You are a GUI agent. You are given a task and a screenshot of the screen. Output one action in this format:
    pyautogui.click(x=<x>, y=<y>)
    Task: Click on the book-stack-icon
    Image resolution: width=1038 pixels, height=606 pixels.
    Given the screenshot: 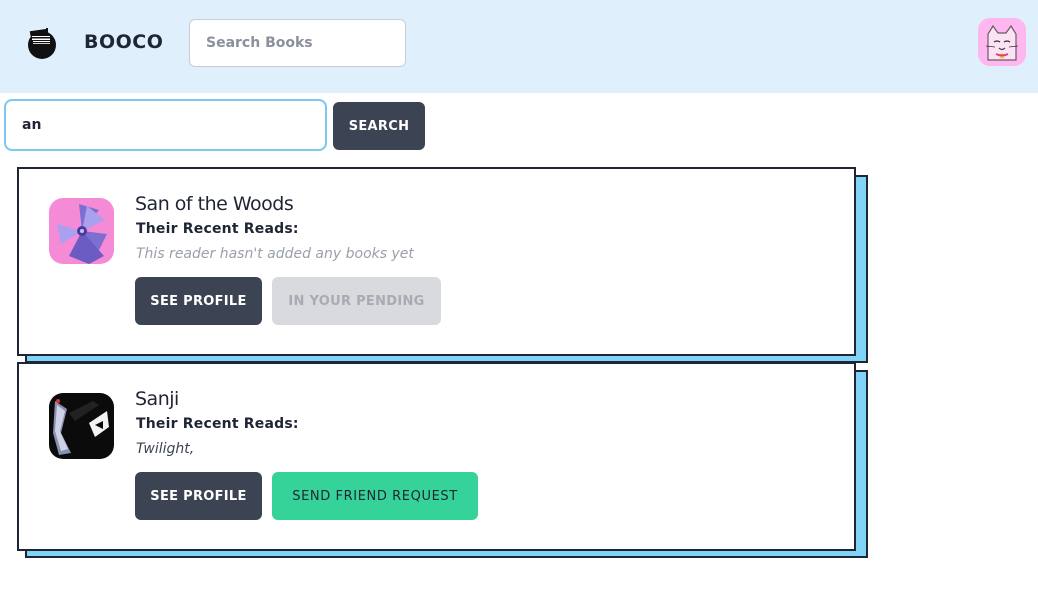 What is the action you would take?
    pyautogui.click(x=42, y=43)
    